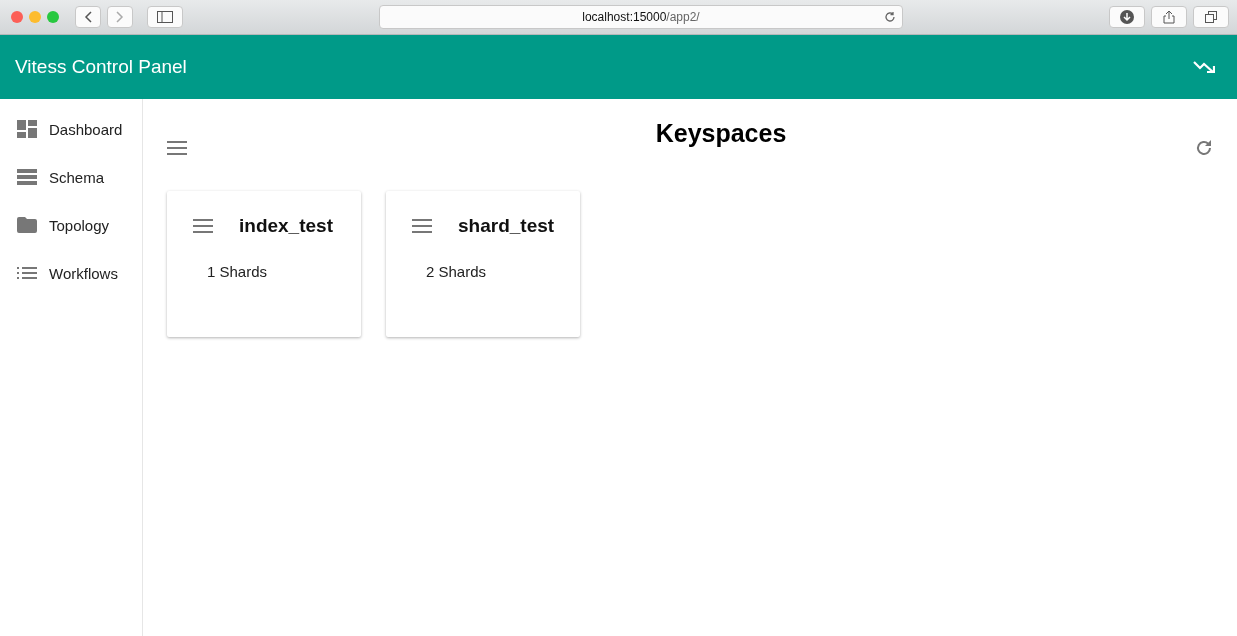  Describe the element at coordinates (27, 177) in the screenshot. I see `rows-icon` at that location.